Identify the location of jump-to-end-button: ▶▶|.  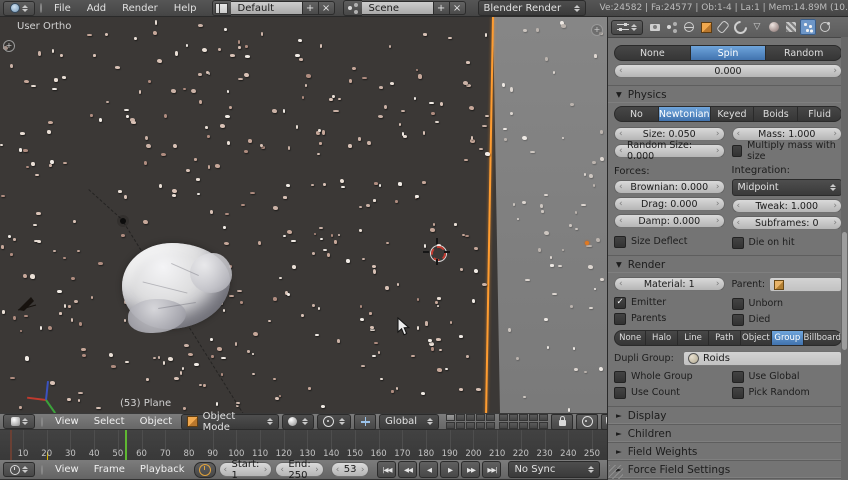
(492, 469).